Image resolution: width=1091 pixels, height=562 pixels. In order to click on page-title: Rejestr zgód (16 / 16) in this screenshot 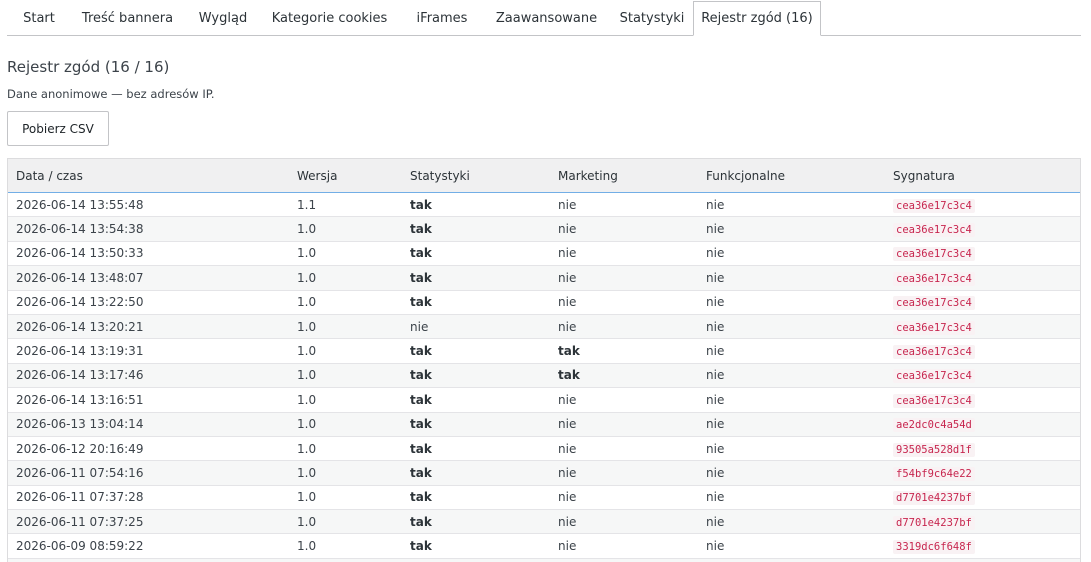, I will do `click(88, 67)`.